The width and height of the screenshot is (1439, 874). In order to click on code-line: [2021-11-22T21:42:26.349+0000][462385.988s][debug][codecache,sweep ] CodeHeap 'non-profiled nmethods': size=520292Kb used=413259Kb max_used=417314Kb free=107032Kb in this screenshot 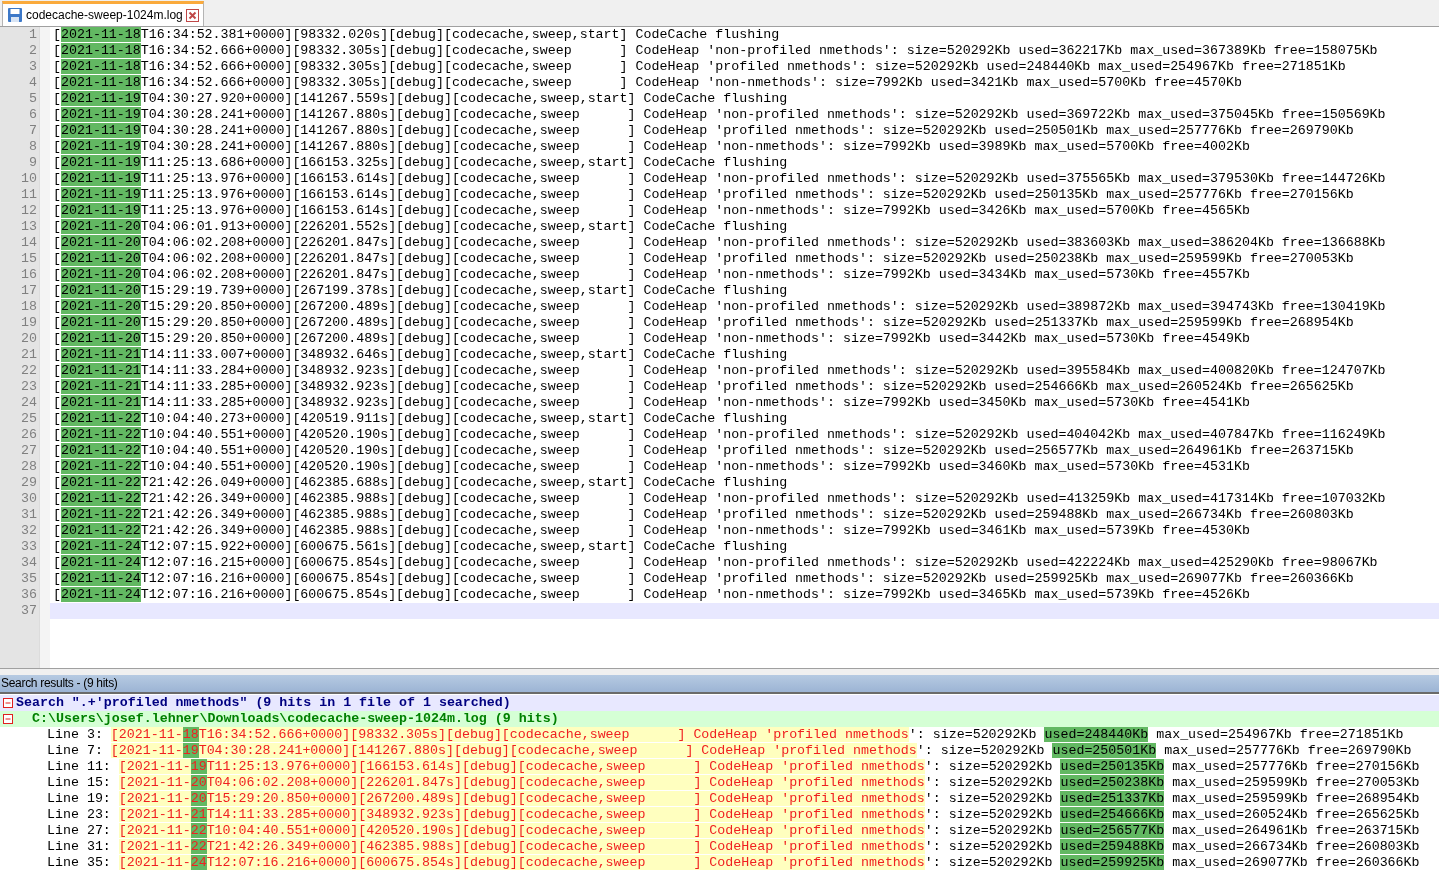, I will do `click(720, 499)`.